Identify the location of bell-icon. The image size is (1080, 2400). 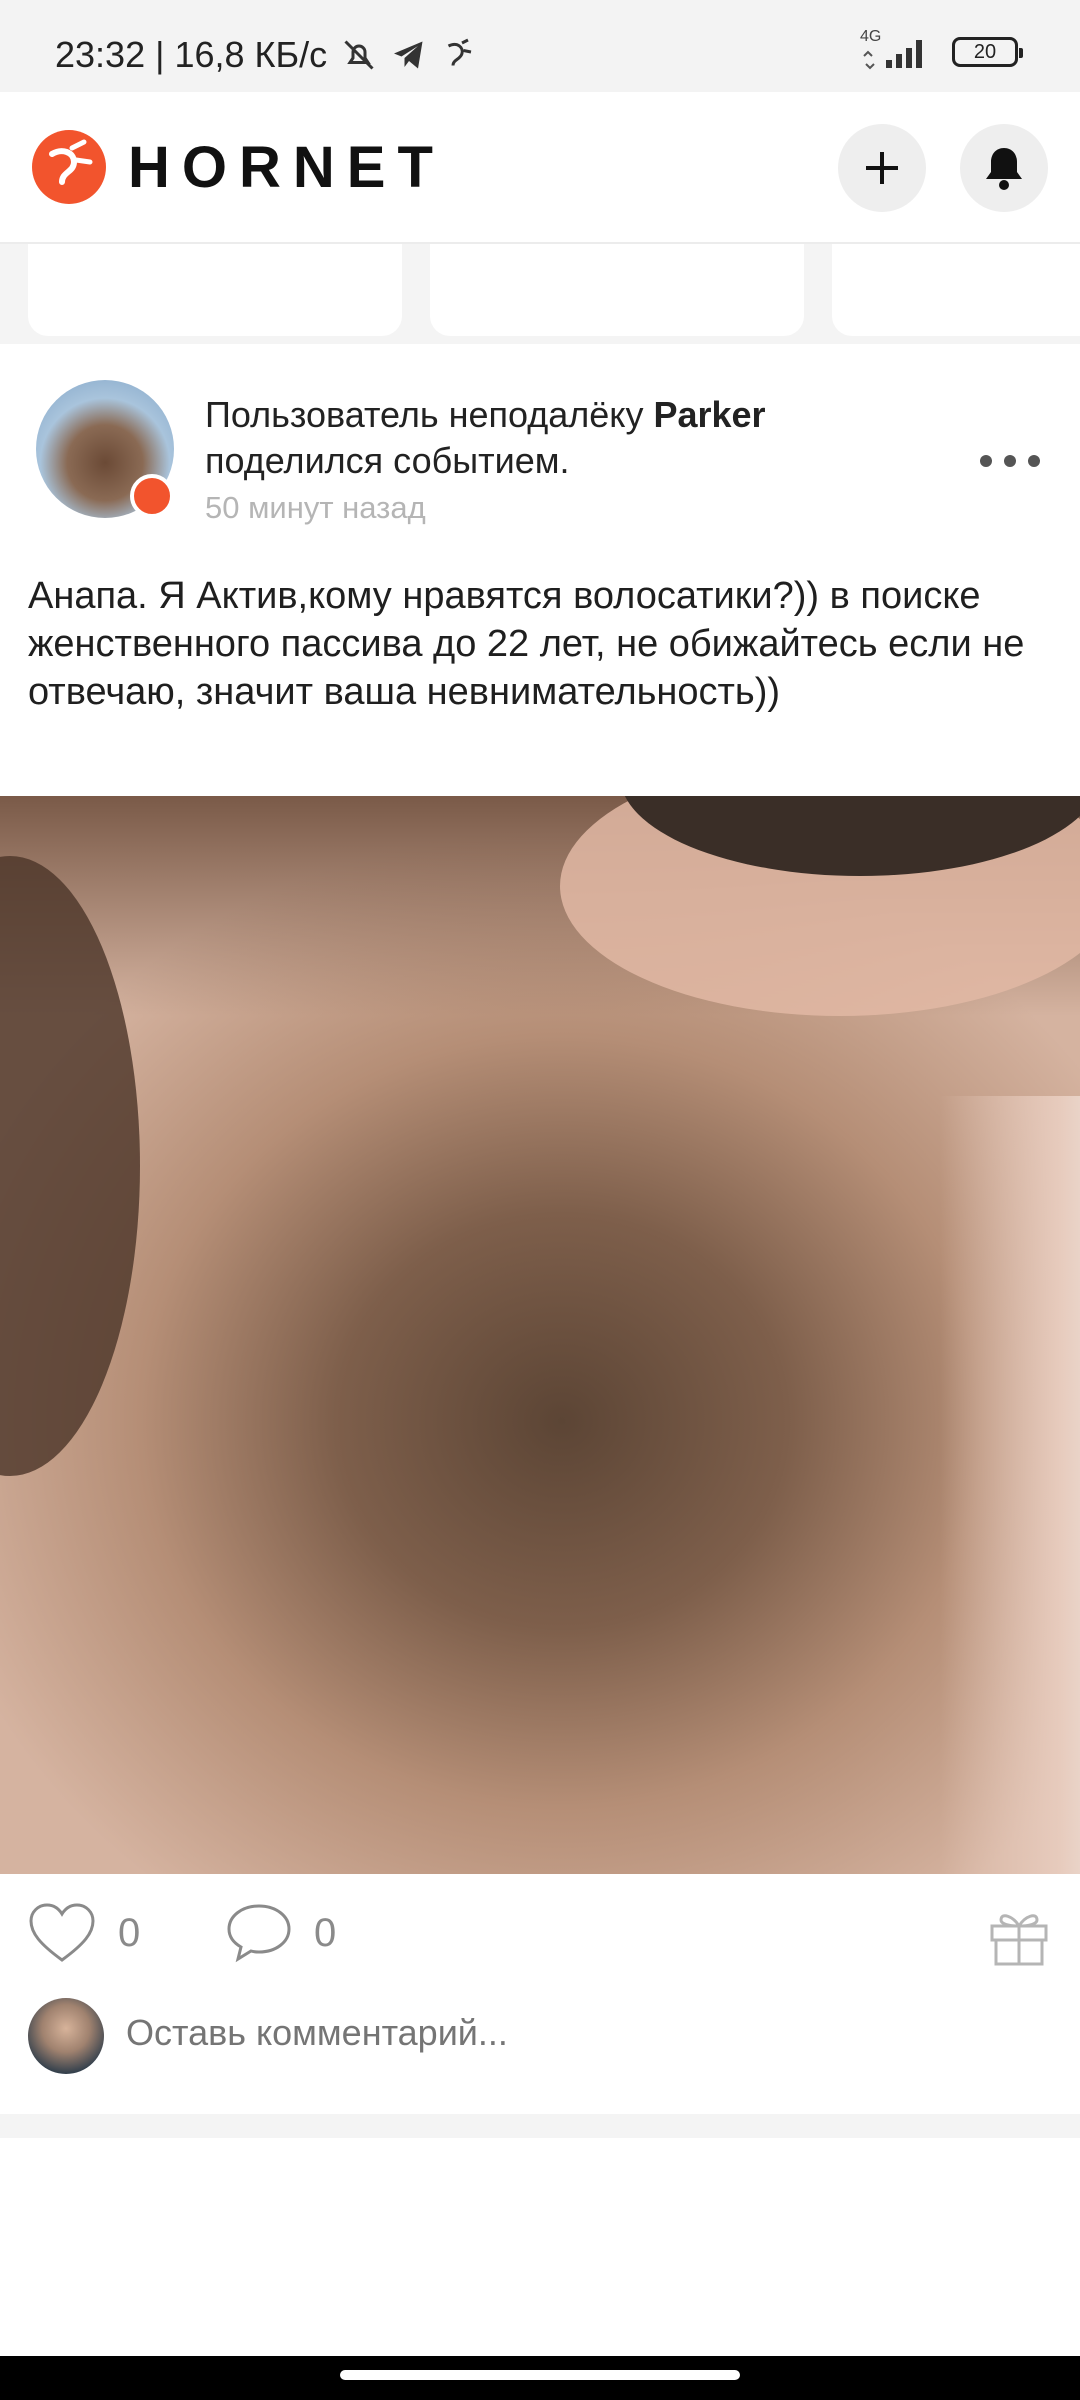
(1004, 169).